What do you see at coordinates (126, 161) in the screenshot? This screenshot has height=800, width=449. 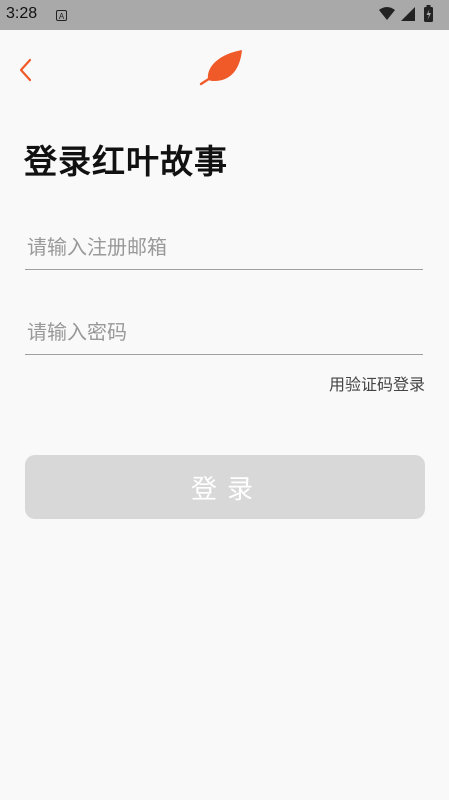 I see `page-title: 登录红叶故事` at bounding box center [126, 161].